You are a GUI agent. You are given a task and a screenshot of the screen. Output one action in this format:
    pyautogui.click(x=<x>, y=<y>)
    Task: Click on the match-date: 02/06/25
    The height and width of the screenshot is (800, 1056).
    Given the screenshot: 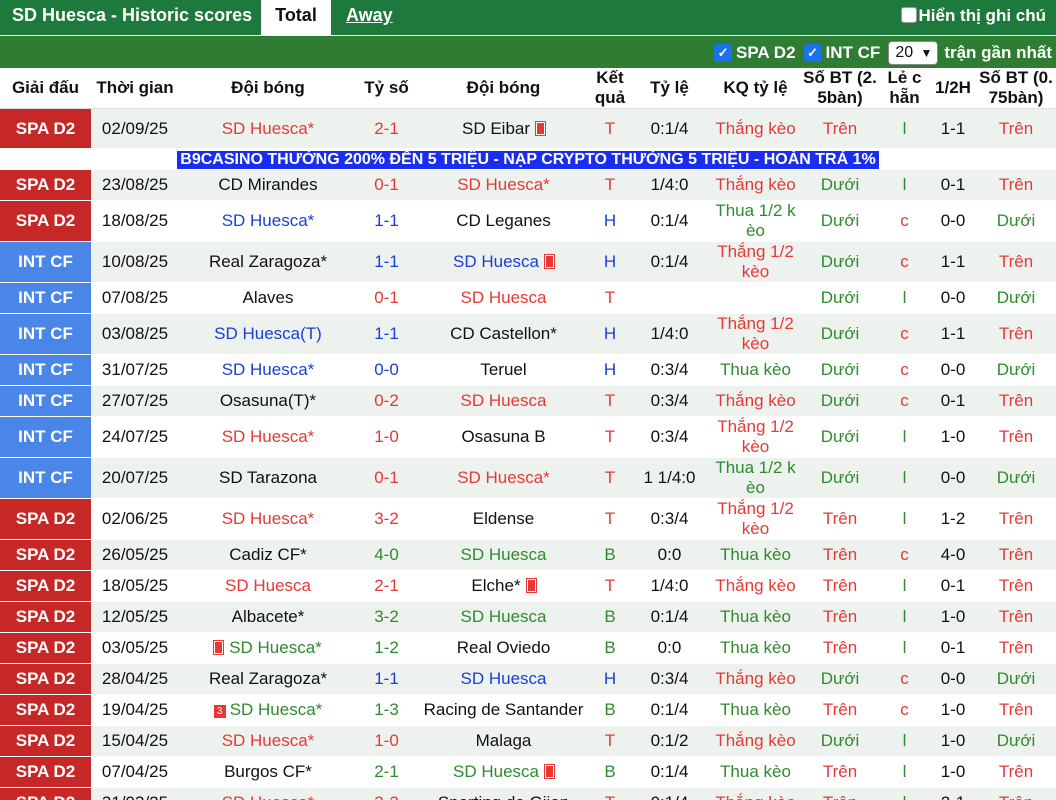 What is the action you would take?
    pyautogui.click(x=135, y=519)
    